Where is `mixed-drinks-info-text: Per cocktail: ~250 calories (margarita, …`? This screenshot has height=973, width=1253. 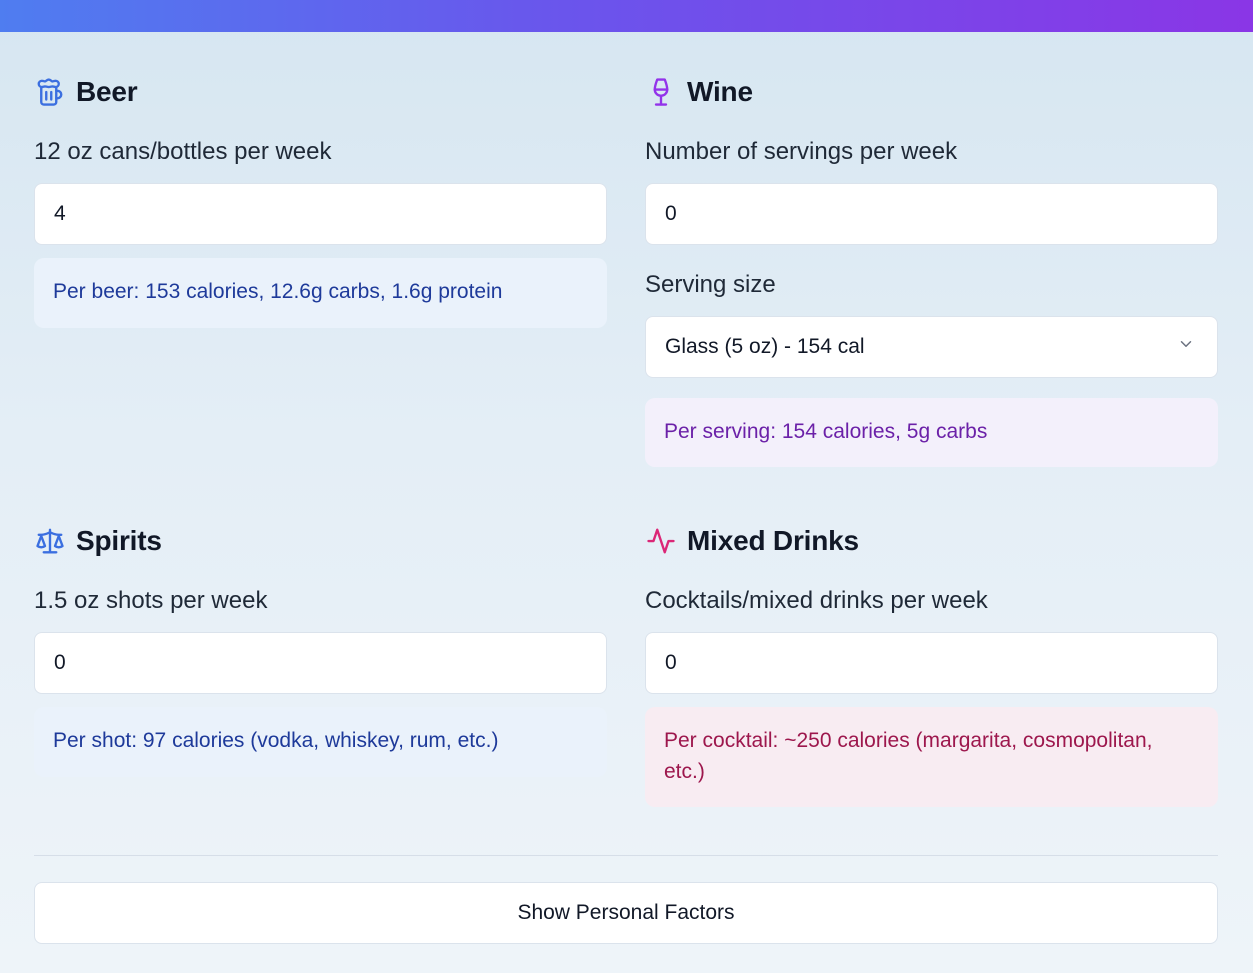 mixed-drinks-info-text: Per cocktail: ~250 calories (margarita, … is located at coordinates (908, 756).